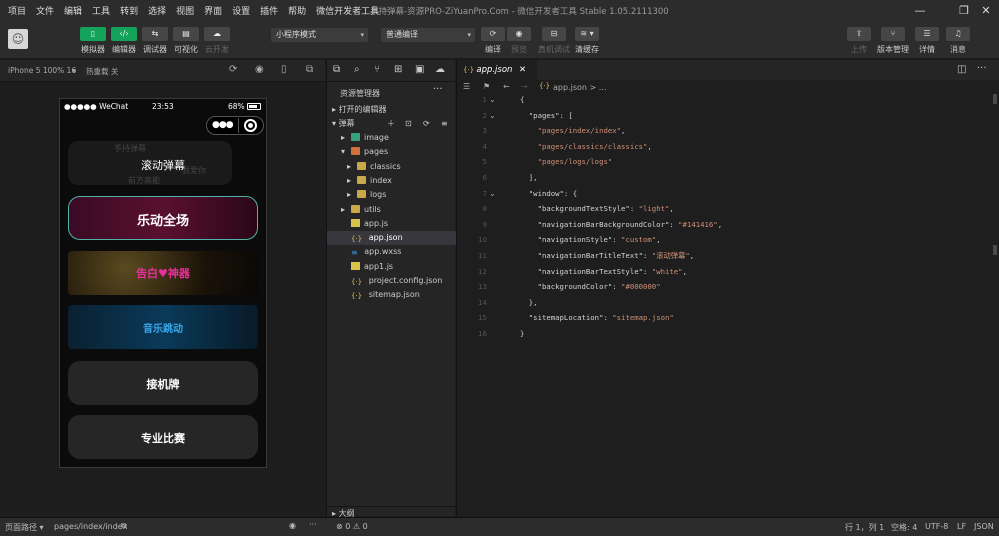 The width and height of the screenshot is (999, 536). I want to click on restore-icon: ❐, so click(964, 10).